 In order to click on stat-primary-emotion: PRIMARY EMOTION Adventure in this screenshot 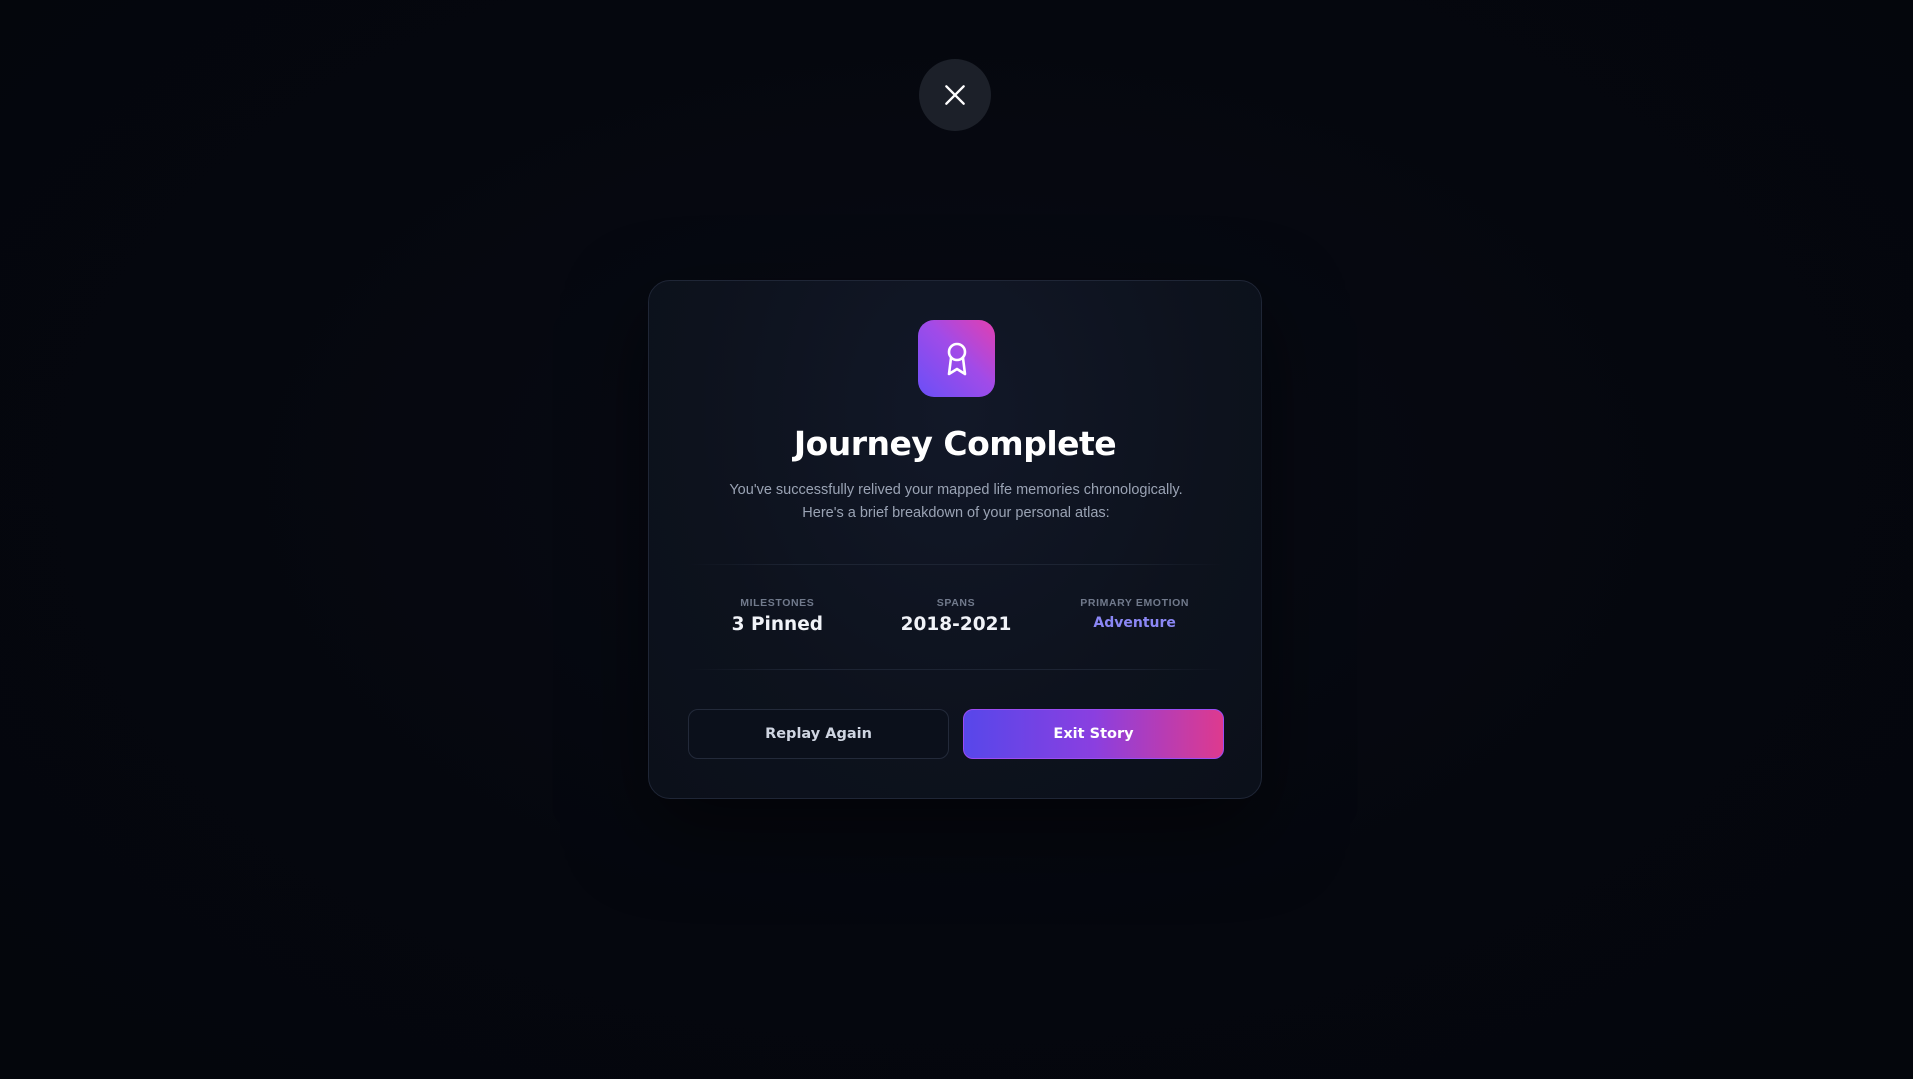, I will do `click(1134, 621)`.